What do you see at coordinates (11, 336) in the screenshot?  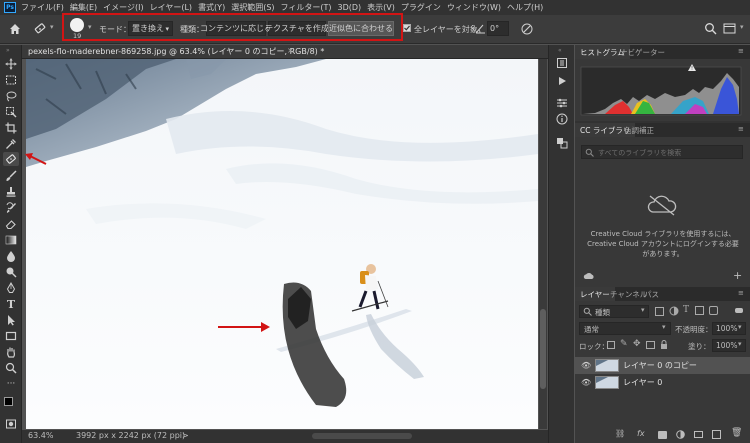 I see `rectangle-tool-icon` at bounding box center [11, 336].